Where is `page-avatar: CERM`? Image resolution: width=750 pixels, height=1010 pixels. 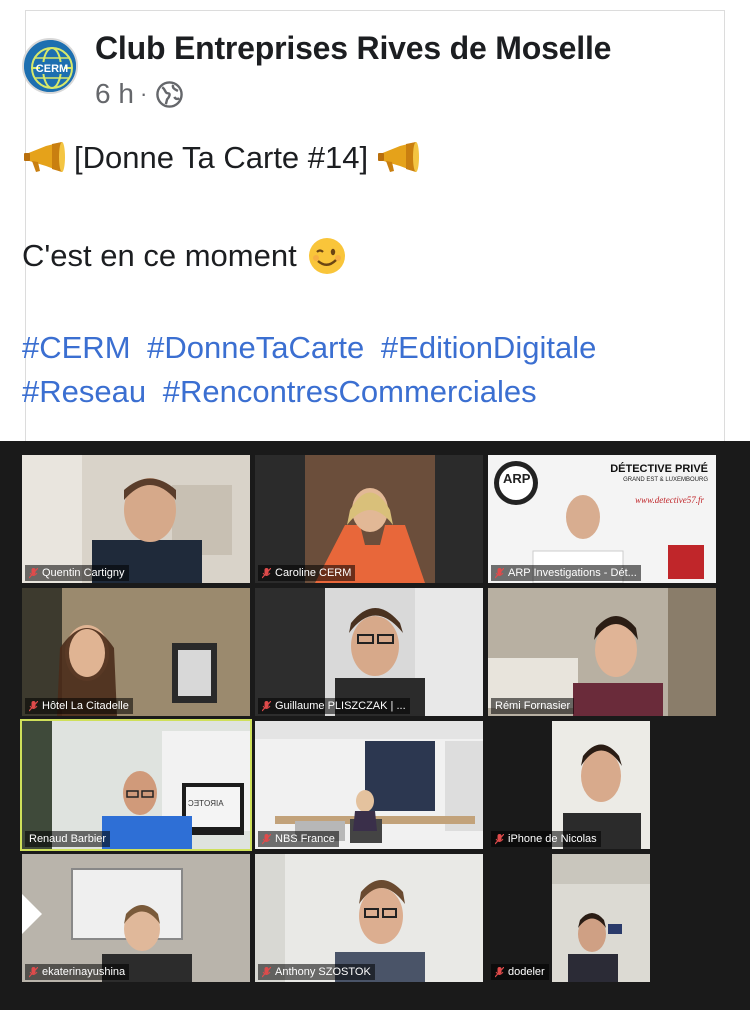
page-avatar: CERM is located at coordinates (50, 66).